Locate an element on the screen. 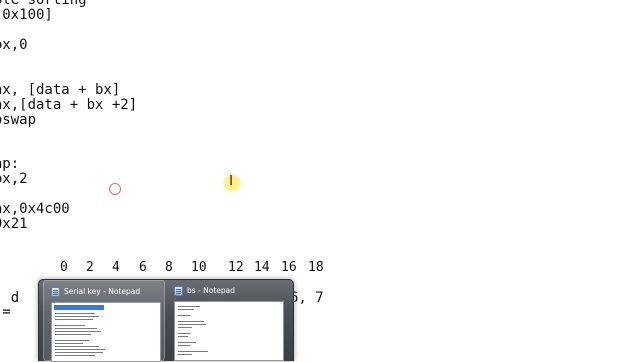  thumbnail-serial-key-notepad: Serial key - Notepad is located at coordinates (104, 321).